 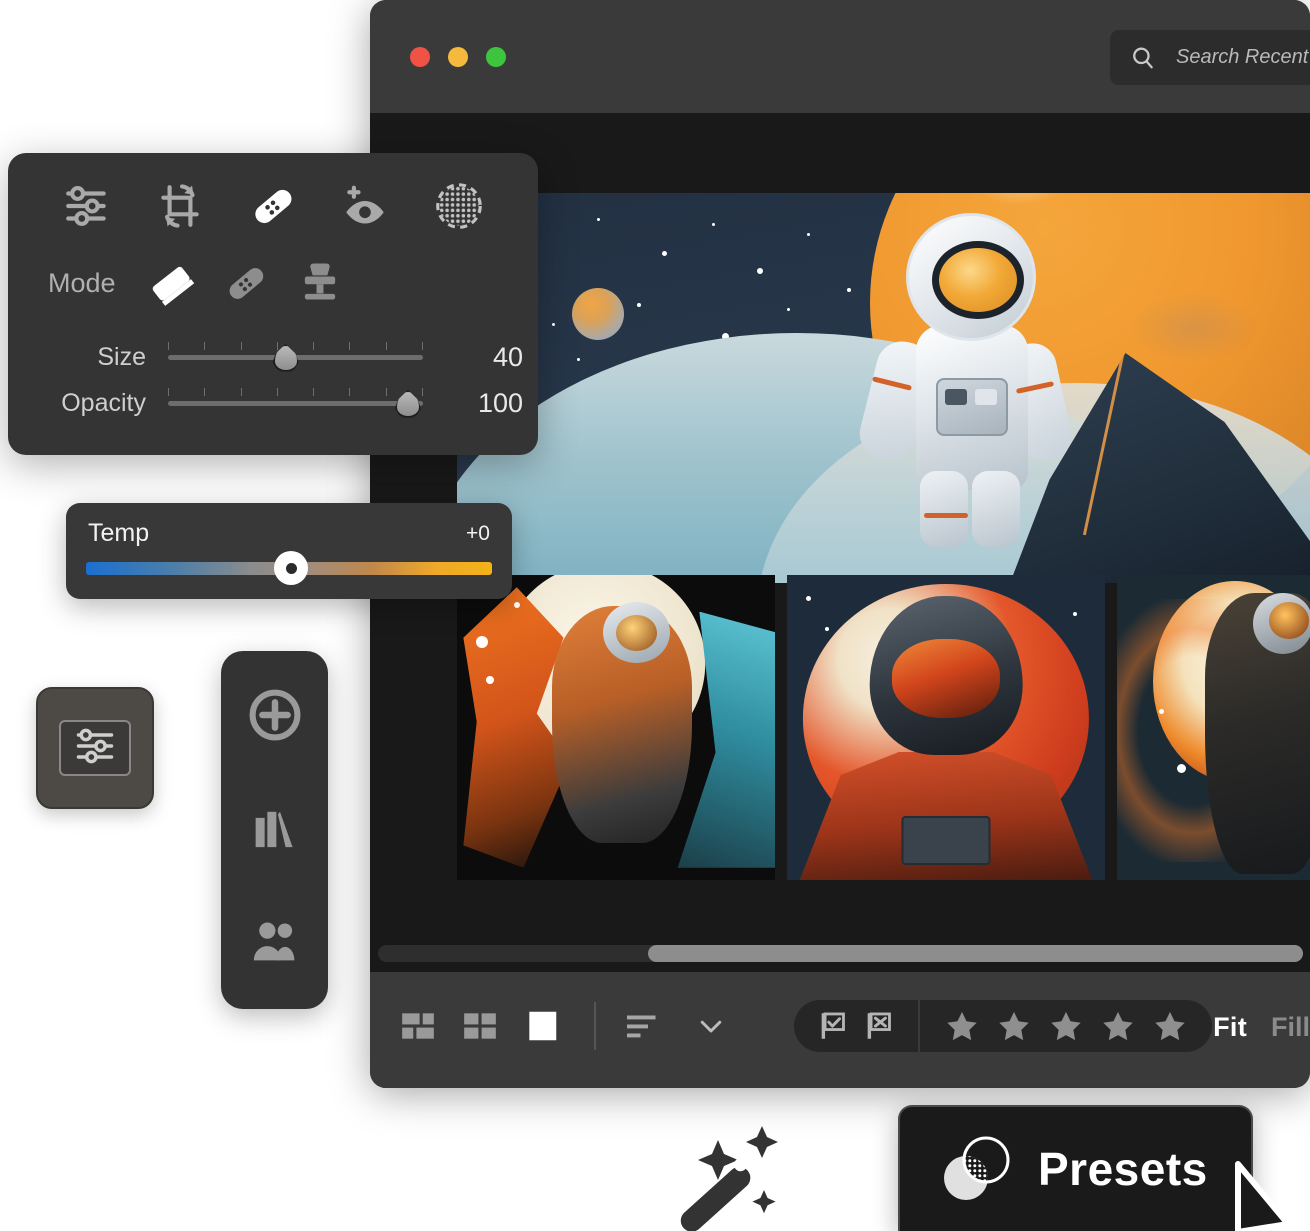 What do you see at coordinates (480, 1026) in the screenshot?
I see `grid-view-icon` at bounding box center [480, 1026].